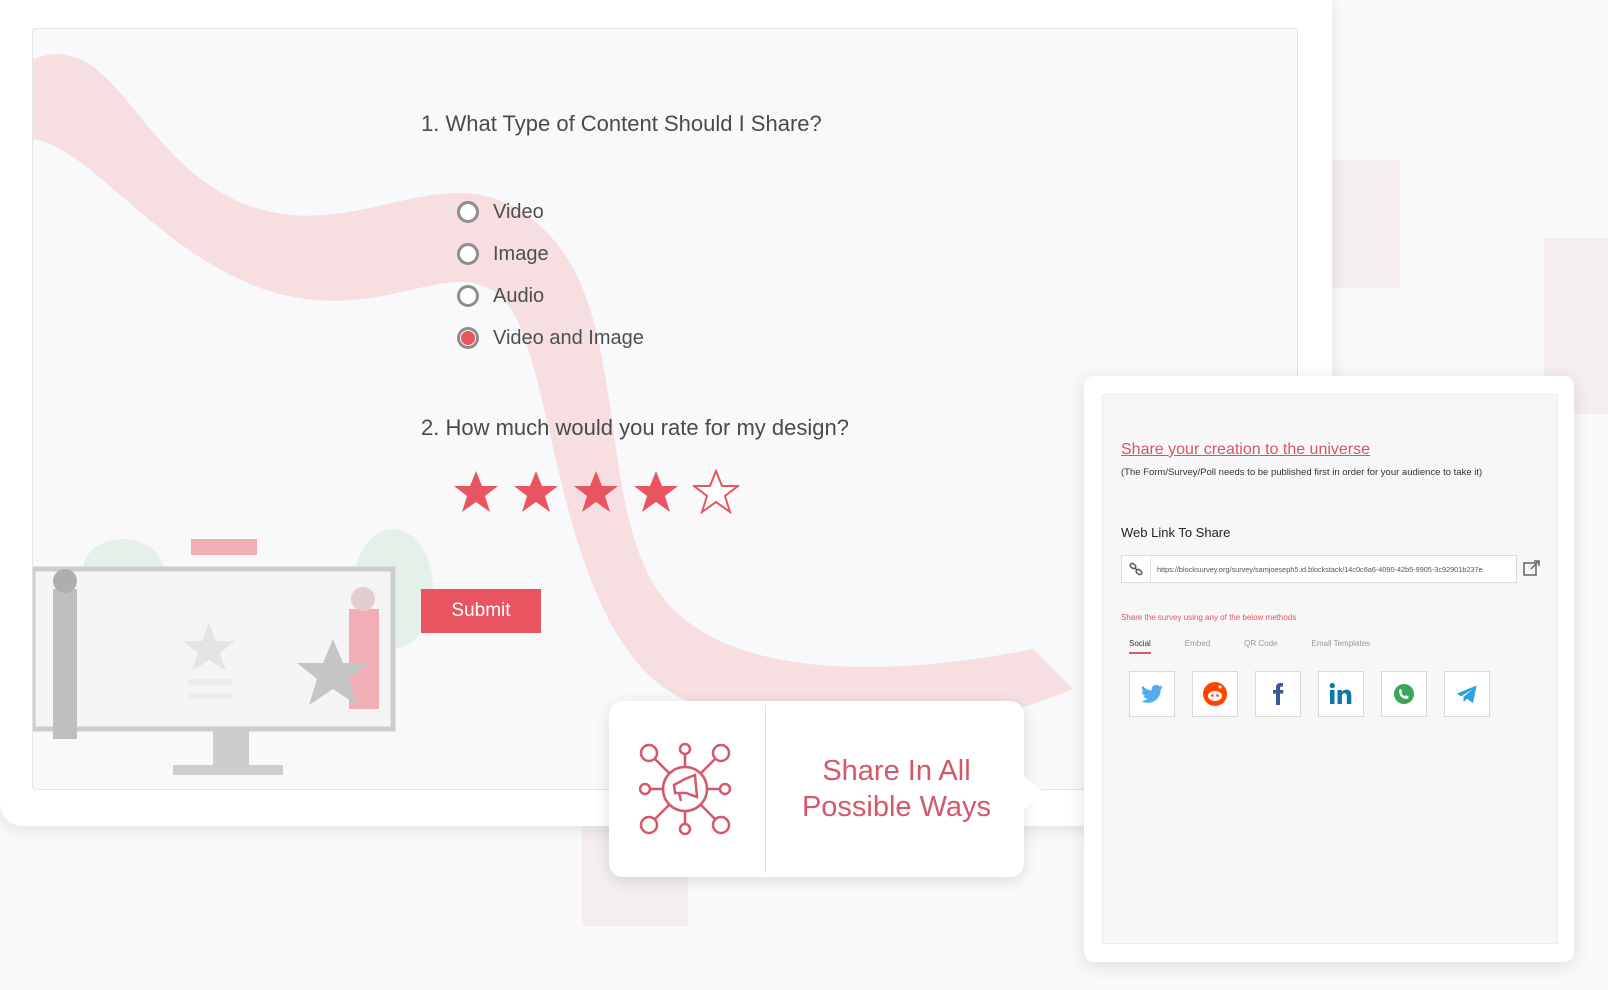  Describe the element at coordinates (550, 254) in the screenshot. I see `option-image: Image` at that location.